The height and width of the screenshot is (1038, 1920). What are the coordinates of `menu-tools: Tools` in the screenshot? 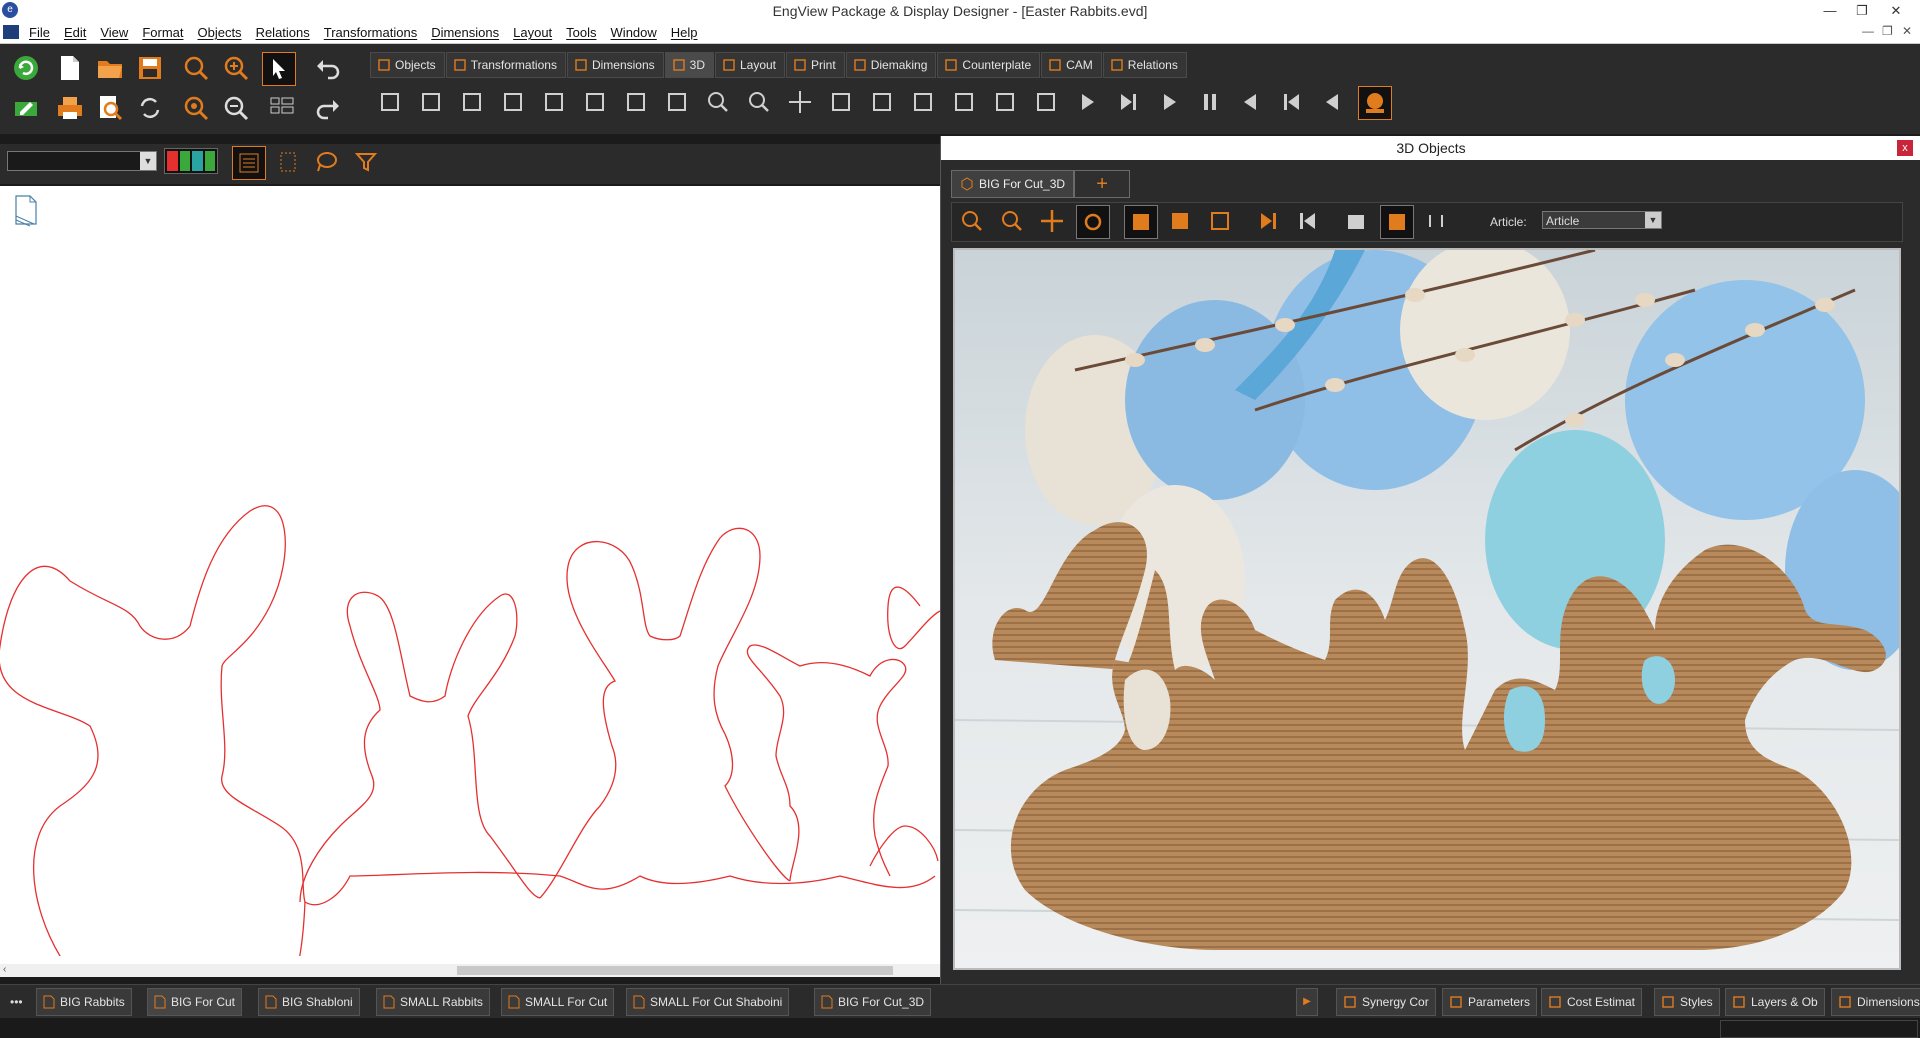 It's located at (581, 32).